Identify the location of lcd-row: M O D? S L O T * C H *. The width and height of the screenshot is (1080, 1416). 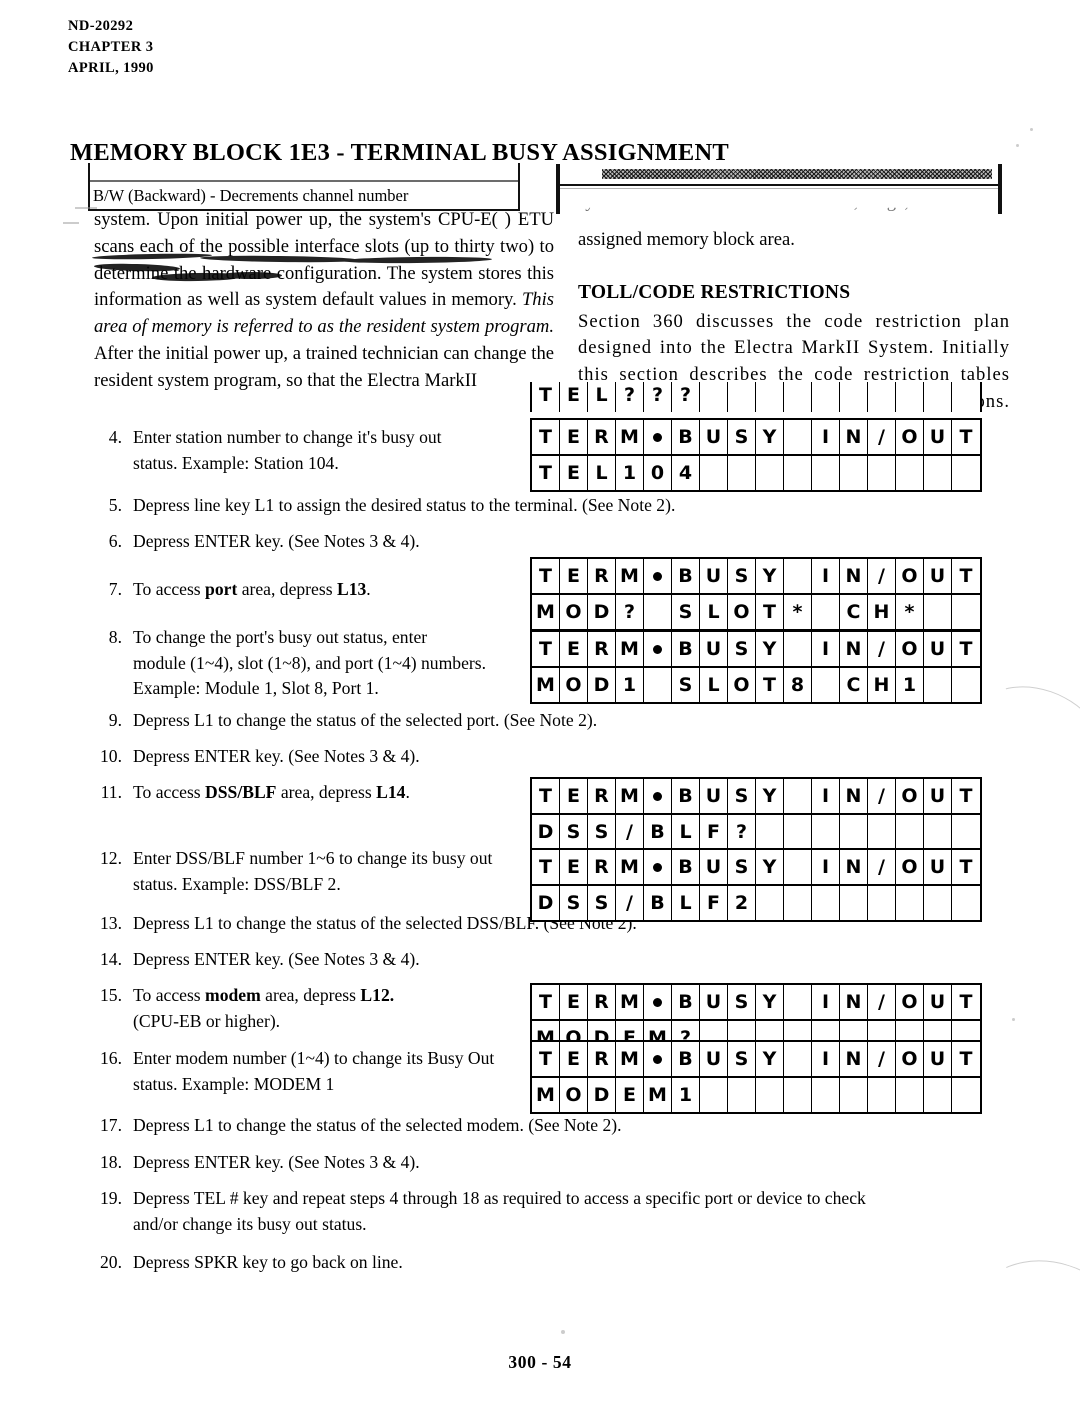
(756, 611).